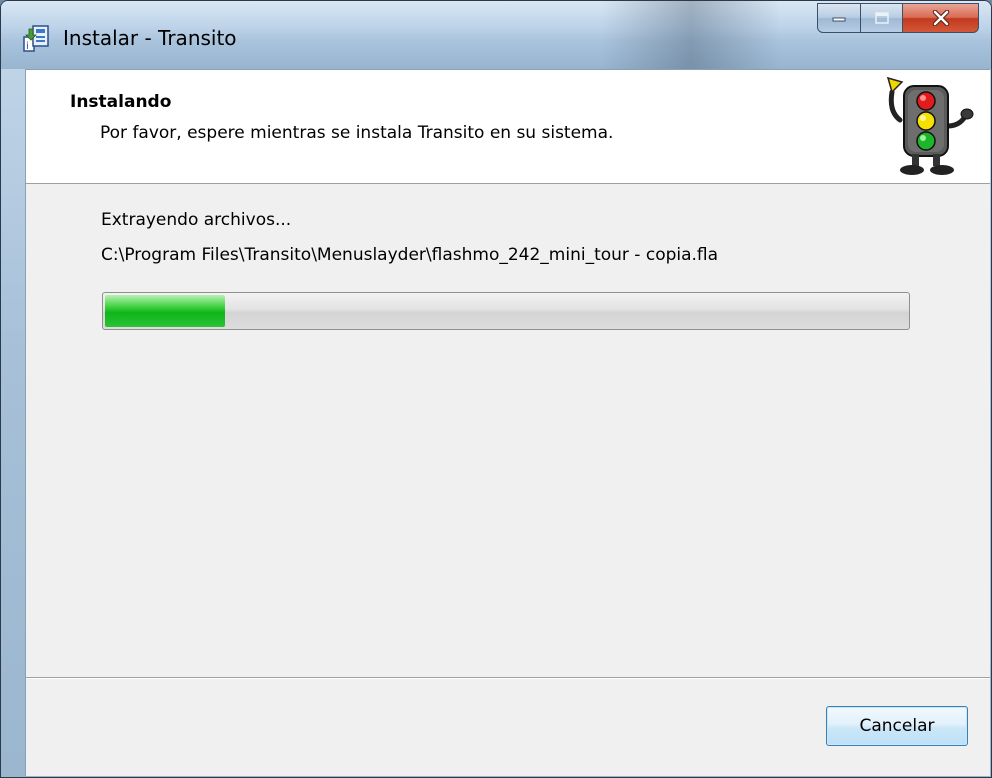  I want to click on close-icon, so click(940, 18).